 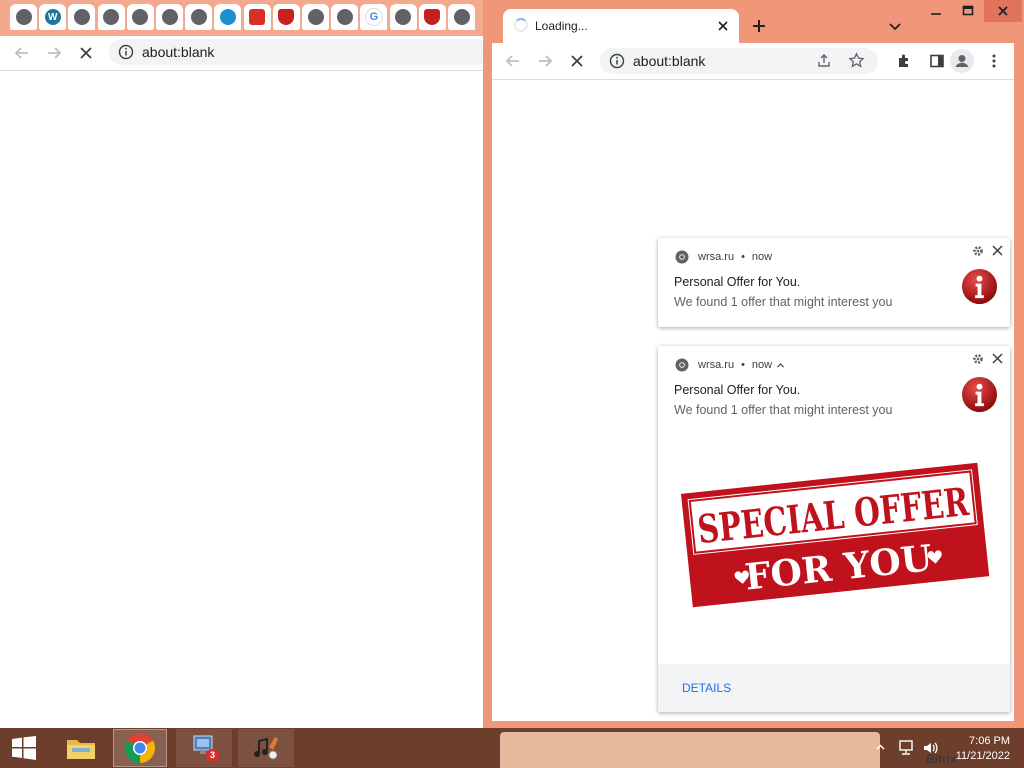 I want to click on minimize-button, so click(x=936, y=11).